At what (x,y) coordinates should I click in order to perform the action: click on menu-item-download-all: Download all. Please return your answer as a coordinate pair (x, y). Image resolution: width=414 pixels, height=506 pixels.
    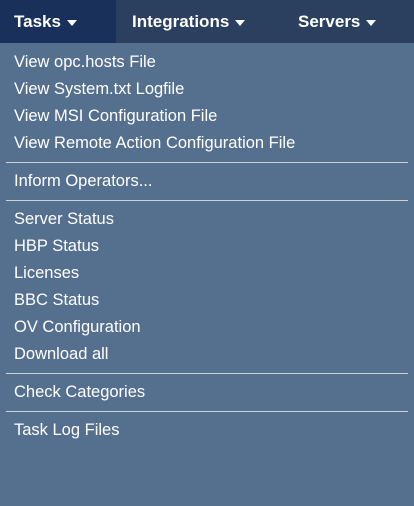
    Looking at the image, I should click on (207, 354).